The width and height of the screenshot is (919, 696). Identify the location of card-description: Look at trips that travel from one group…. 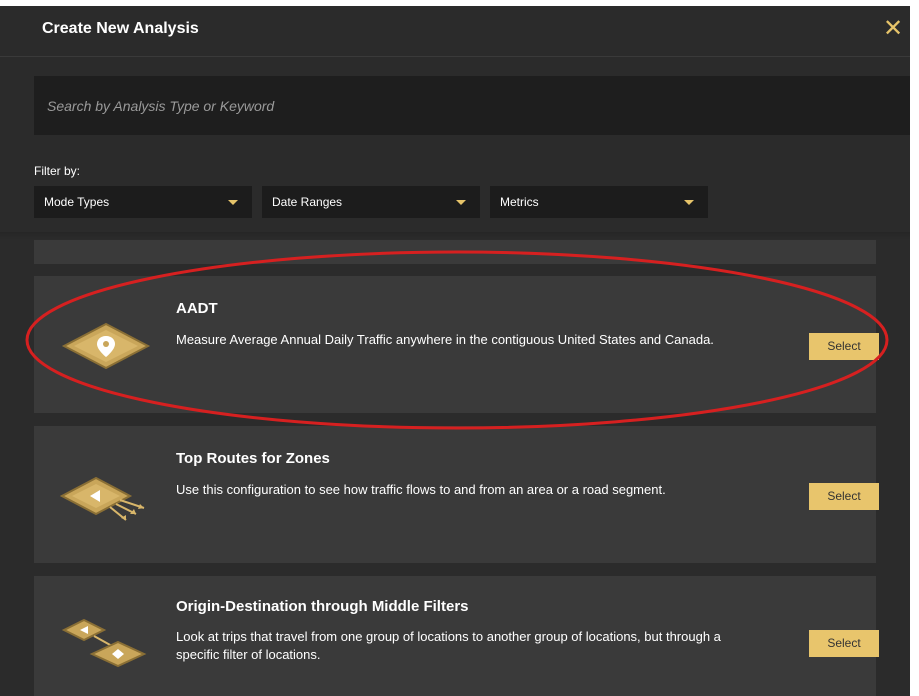
(448, 645).